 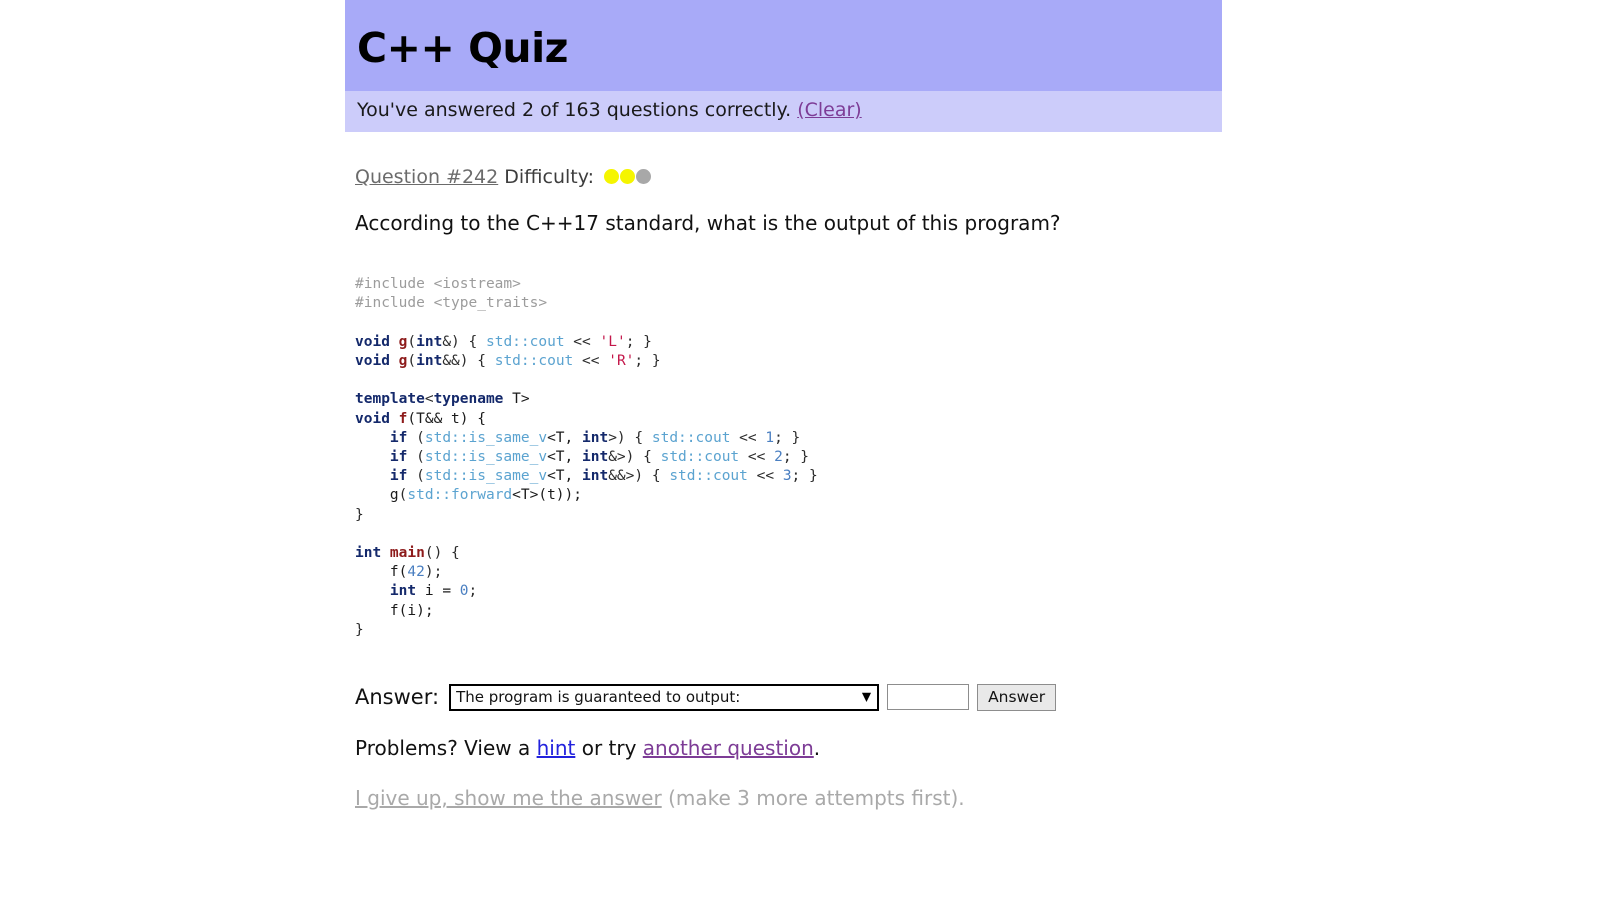 I want to click on problems-suffix: ., so click(x=817, y=747).